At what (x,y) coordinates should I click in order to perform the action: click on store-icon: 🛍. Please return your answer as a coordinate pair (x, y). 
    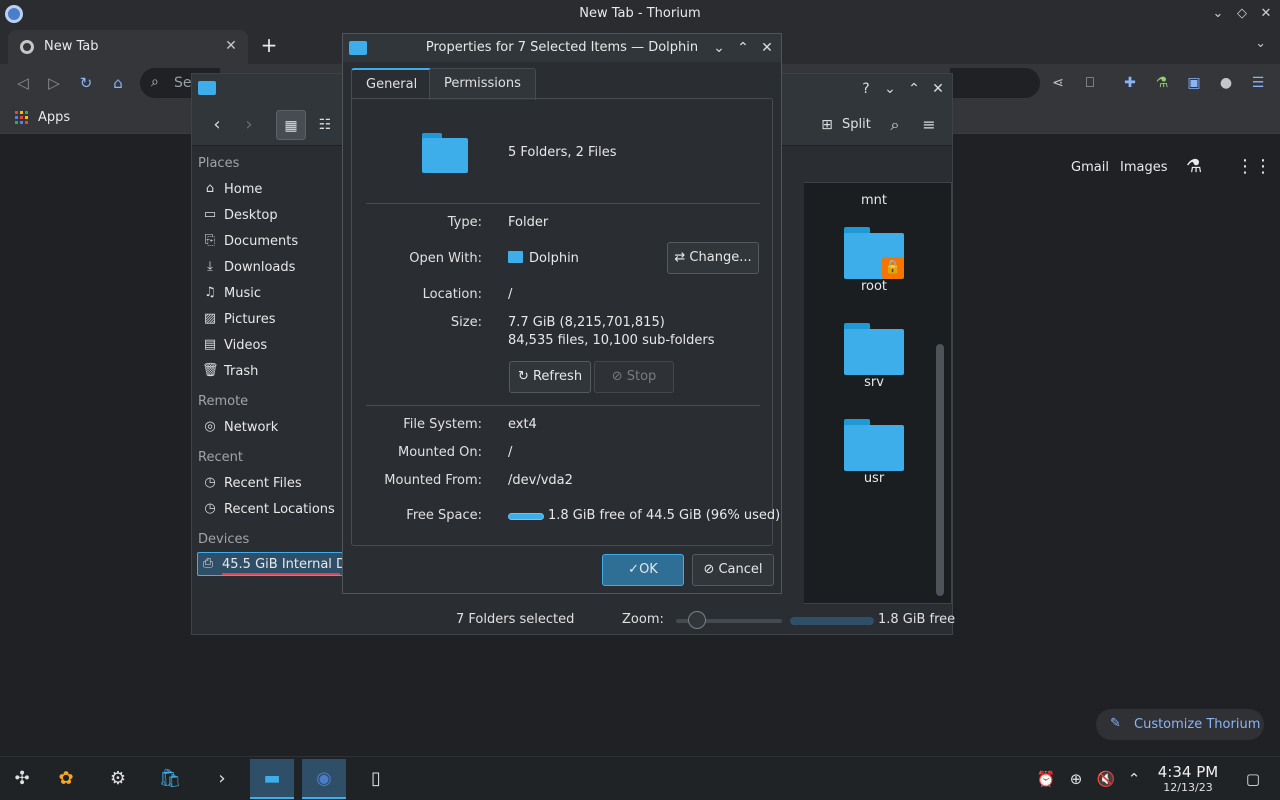
    Looking at the image, I should click on (170, 779).